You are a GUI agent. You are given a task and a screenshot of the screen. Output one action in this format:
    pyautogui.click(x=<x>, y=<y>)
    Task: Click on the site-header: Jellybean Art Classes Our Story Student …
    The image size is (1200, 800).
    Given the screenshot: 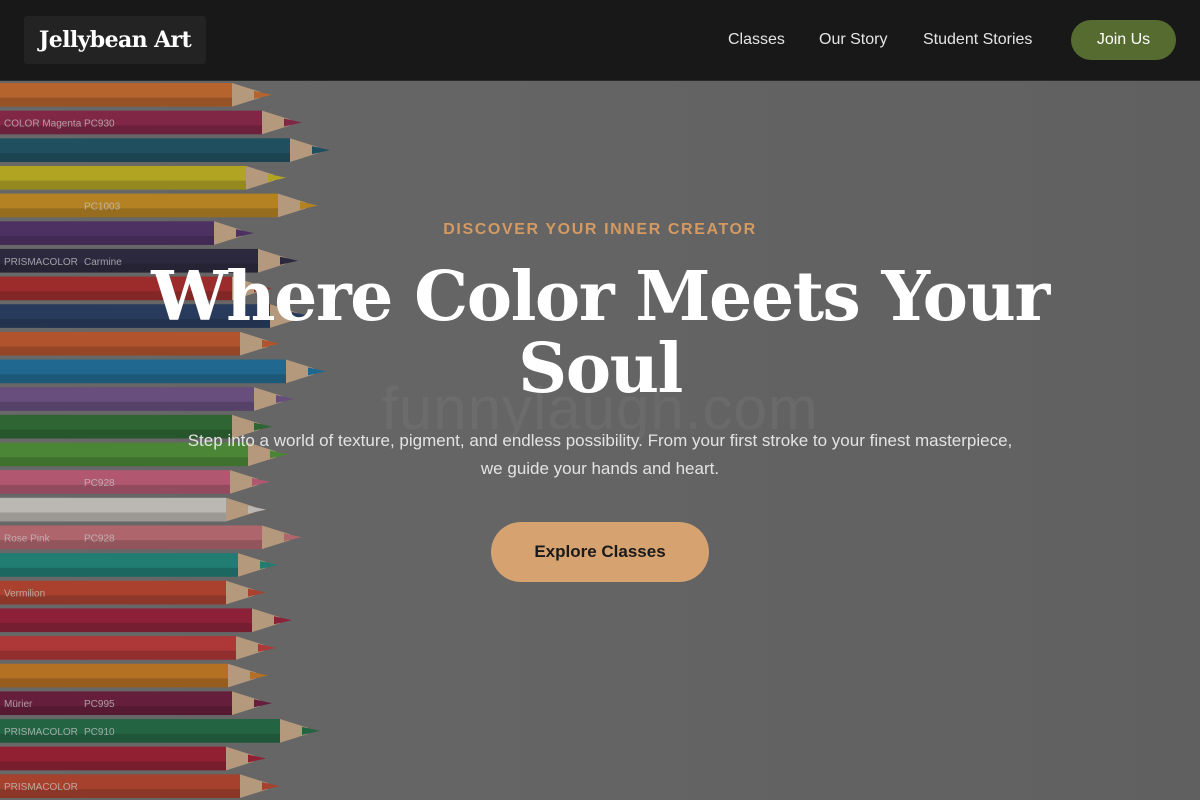 What is the action you would take?
    pyautogui.click(x=600, y=40)
    